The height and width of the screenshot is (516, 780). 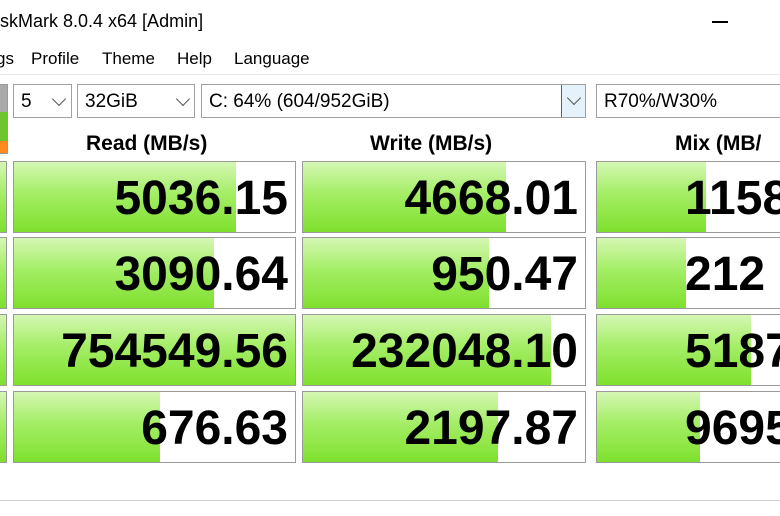 What do you see at coordinates (147, 143) in the screenshot?
I see `read-header: Read (MB/s)` at bounding box center [147, 143].